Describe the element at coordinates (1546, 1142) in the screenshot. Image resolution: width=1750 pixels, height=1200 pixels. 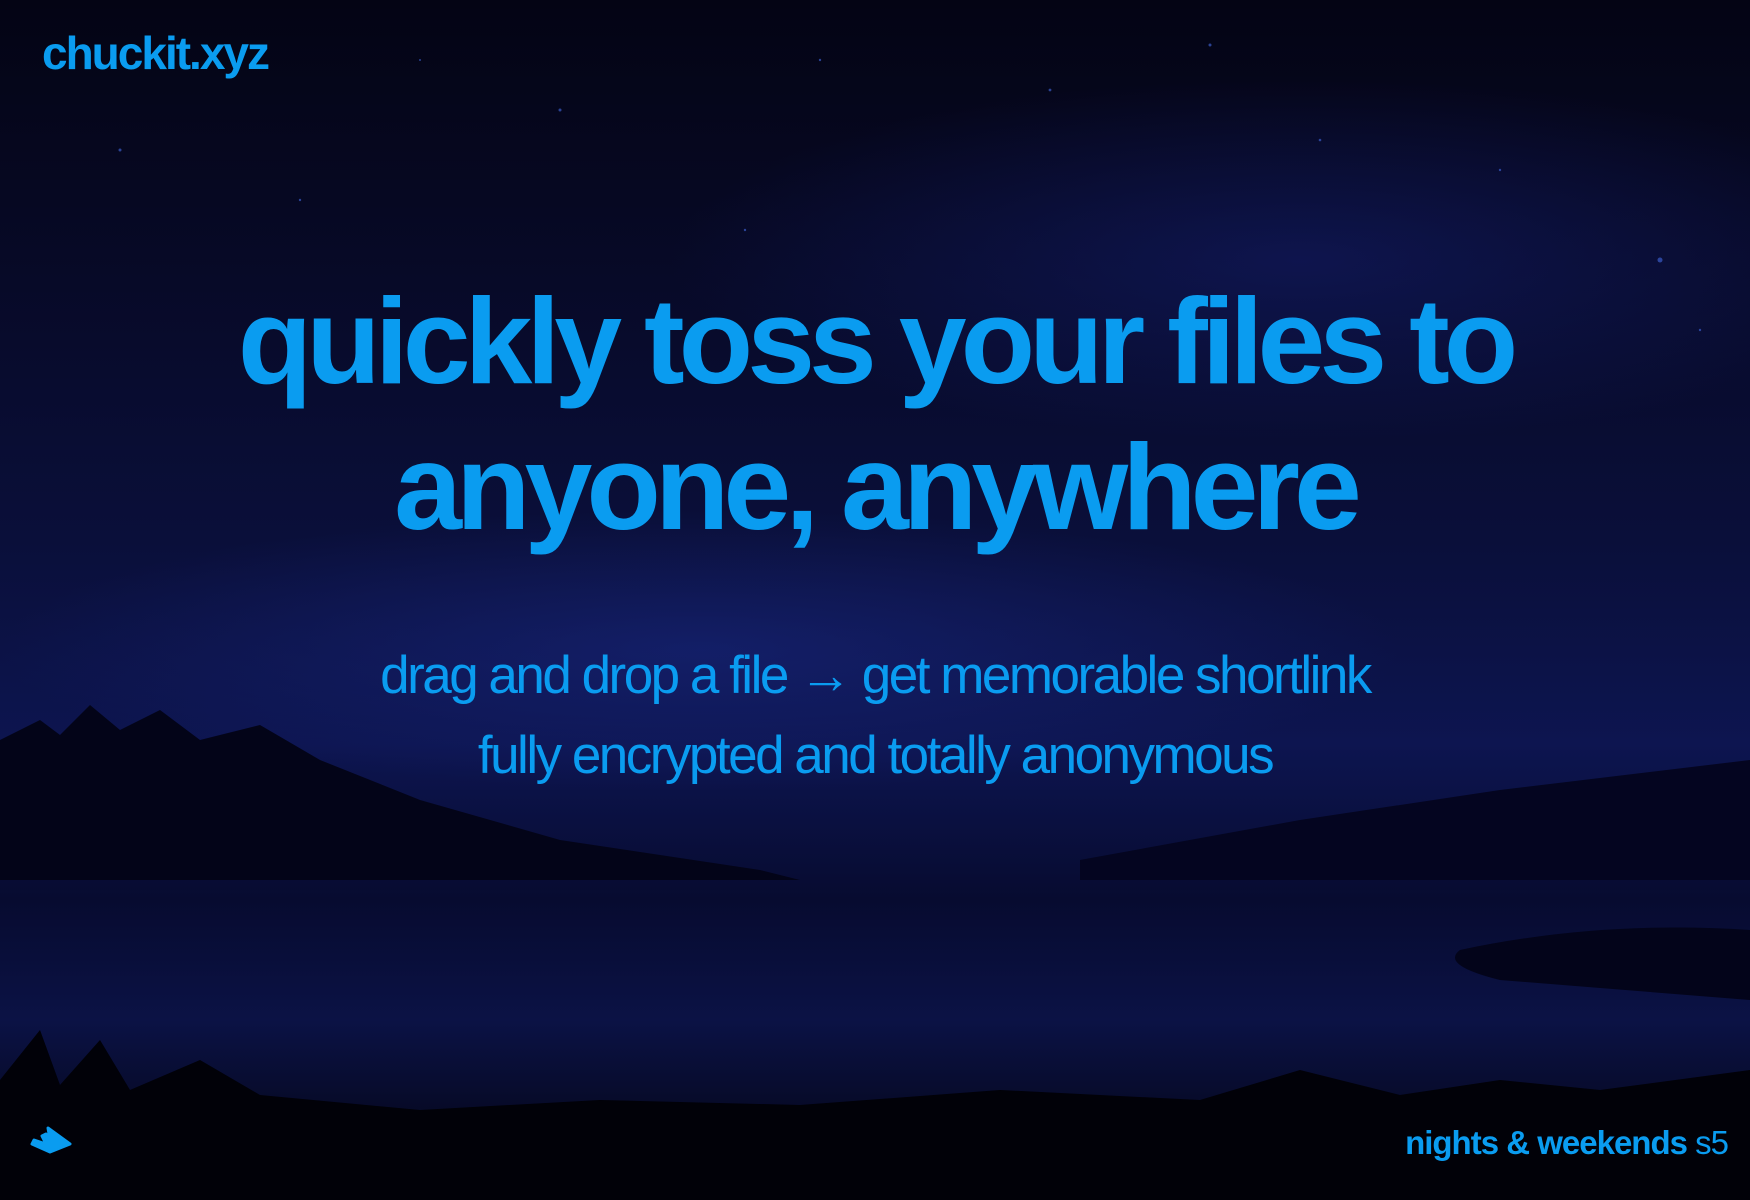
I see `footer-label: nights & weekends` at that location.